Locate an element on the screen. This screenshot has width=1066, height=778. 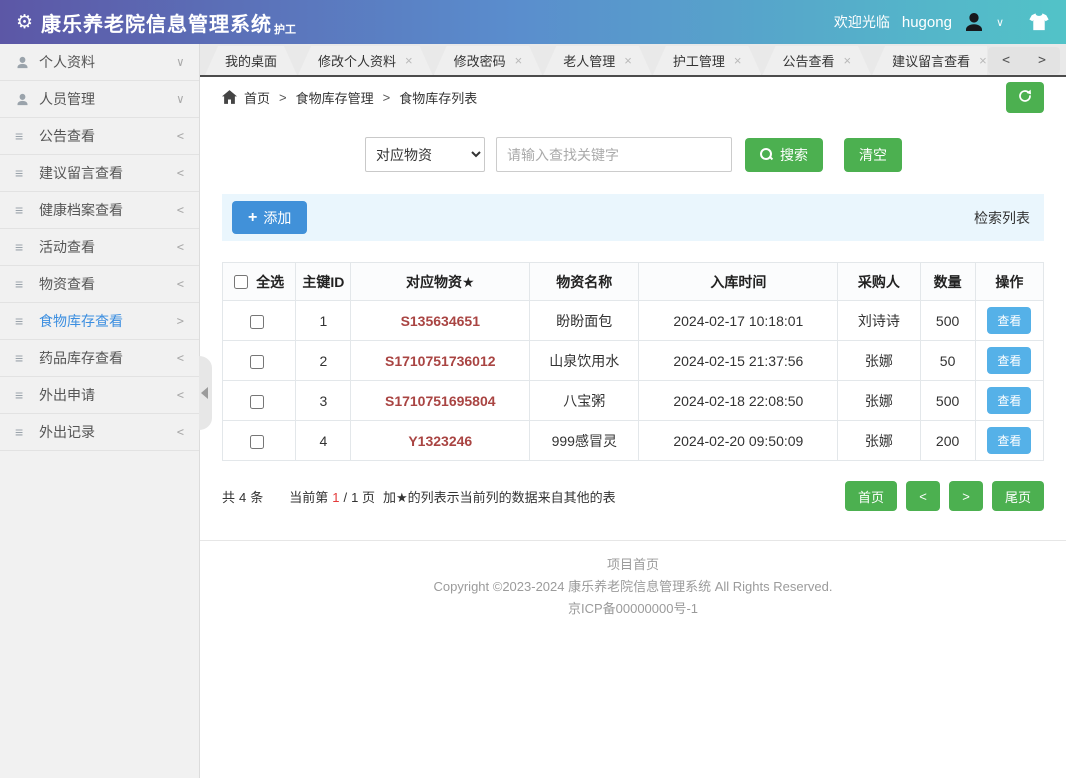
total-pages: 1 is located at coordinates (355, 497).